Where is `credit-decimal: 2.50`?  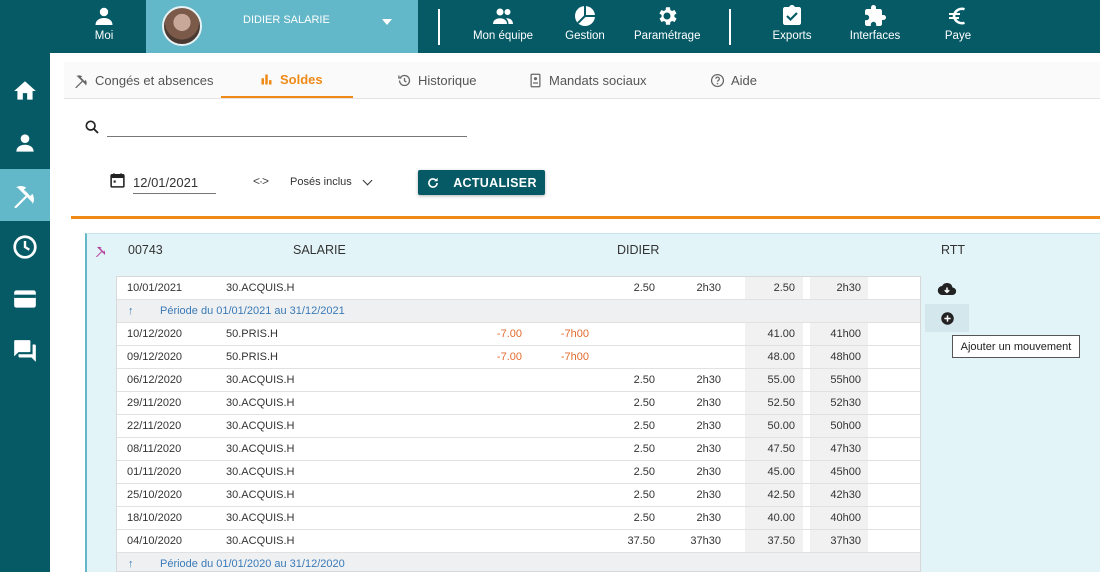
credit-decimal: 2.50 is located at coordinates (644, 449).